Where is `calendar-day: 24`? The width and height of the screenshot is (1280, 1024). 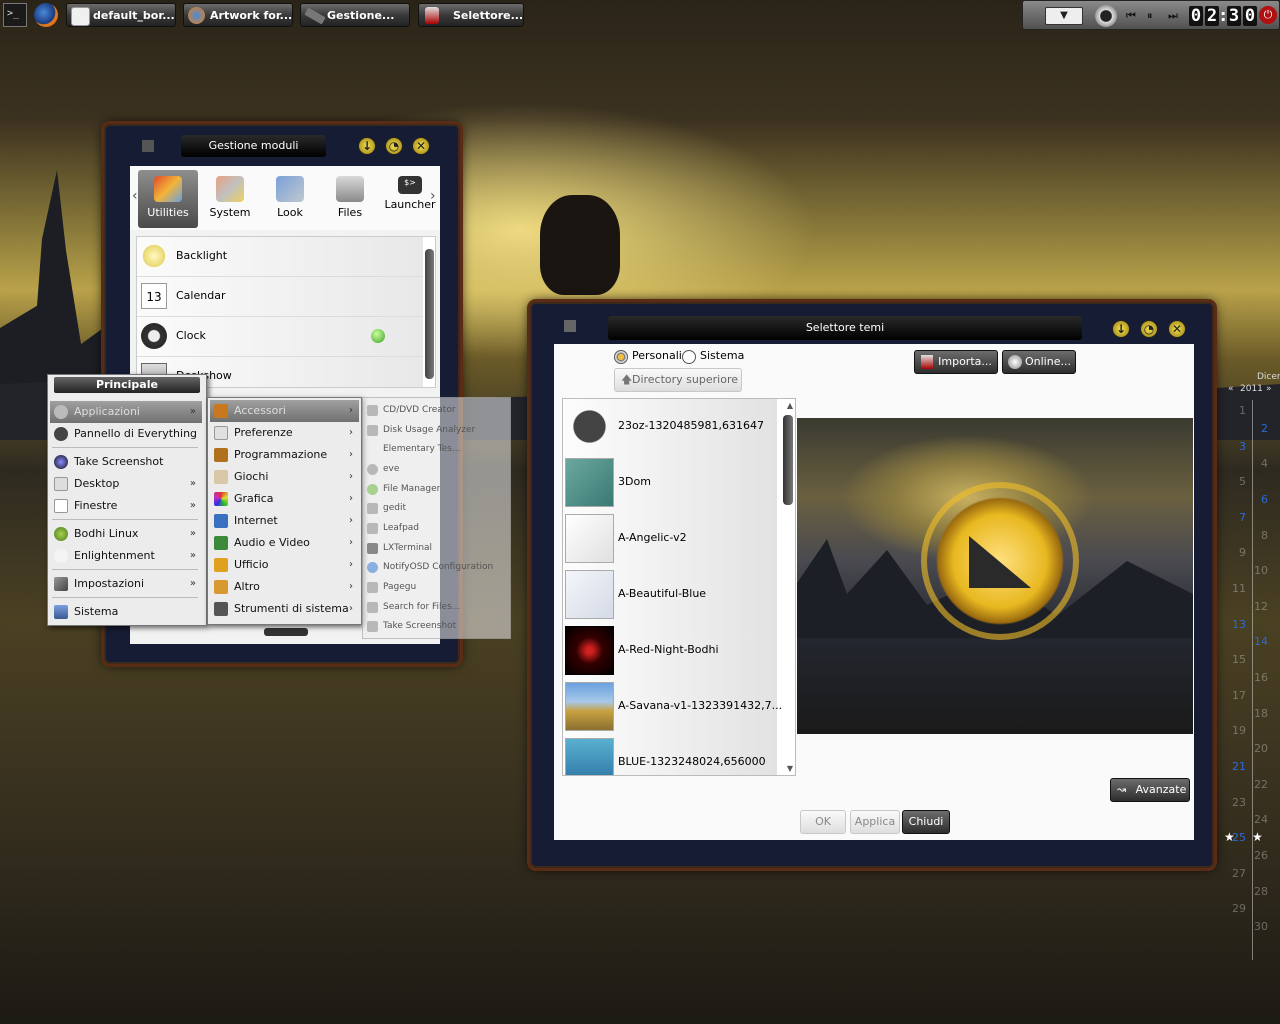
calendar-day: 24 is located at coordinates (1258, 819).